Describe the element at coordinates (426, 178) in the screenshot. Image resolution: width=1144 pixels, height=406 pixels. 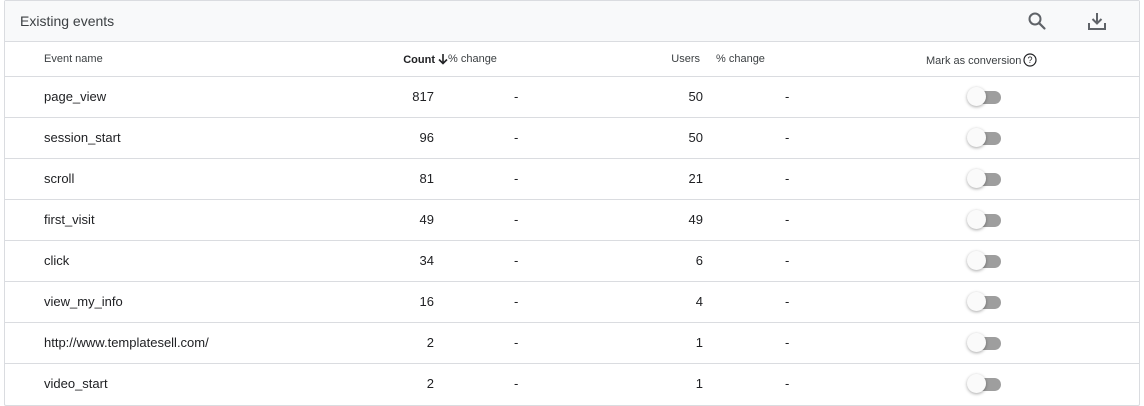
I see `event-count: 81` at that location.